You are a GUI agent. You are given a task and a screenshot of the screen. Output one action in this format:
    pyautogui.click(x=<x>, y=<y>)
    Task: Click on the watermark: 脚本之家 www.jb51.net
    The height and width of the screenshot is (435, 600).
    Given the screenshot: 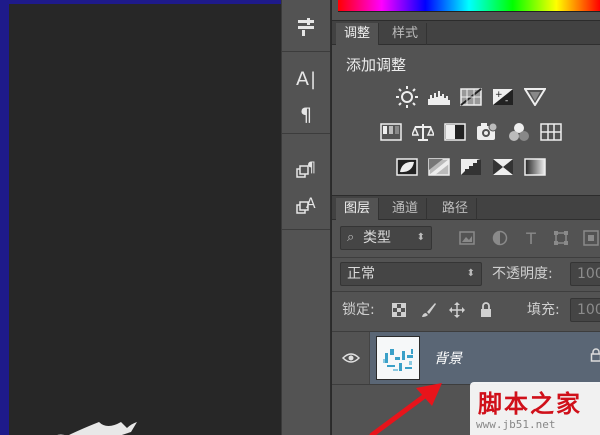 What is the action you would take?
    pyautogui.click(x=535, y=408)
    